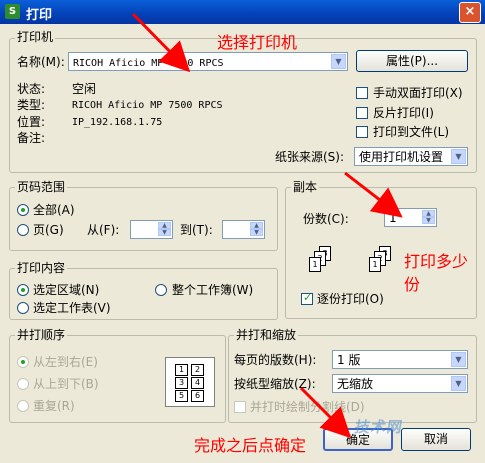  What do you see at coordinates (161, 42) in the screenshot?
I see `arrow-to-printer` at bounding box center [161, 42].